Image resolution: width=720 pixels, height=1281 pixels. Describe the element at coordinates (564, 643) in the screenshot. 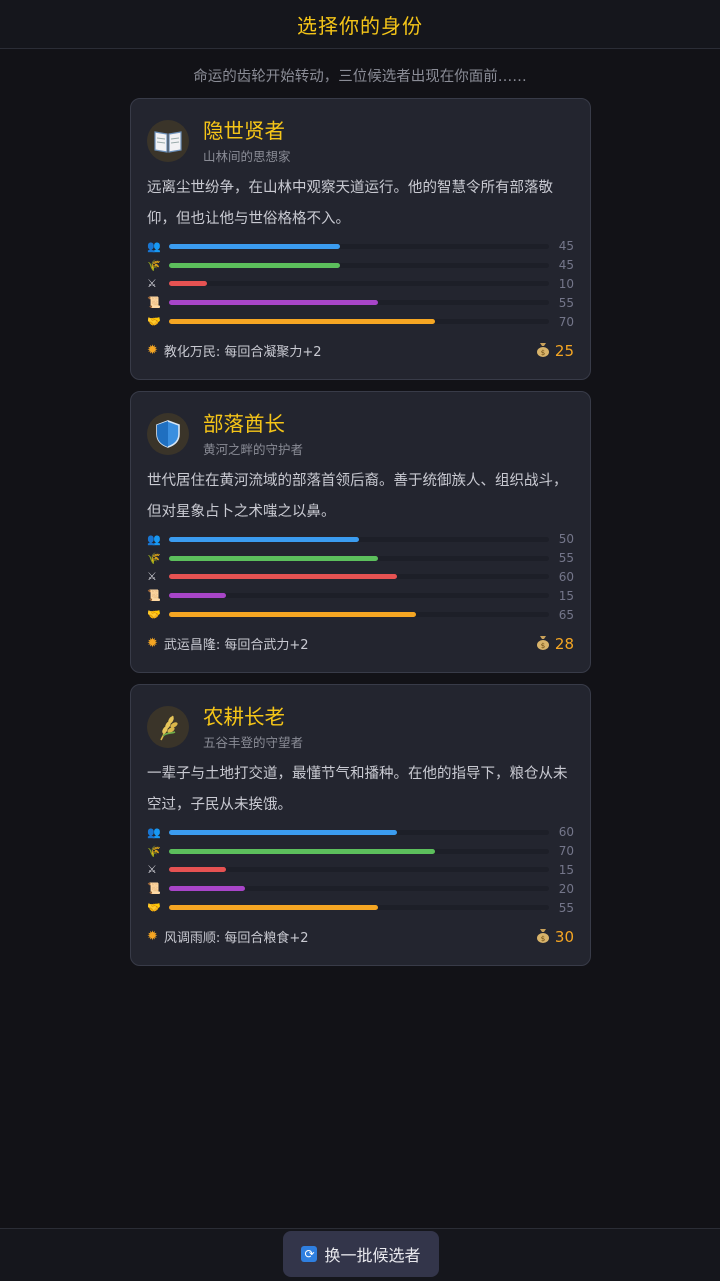

I see `cost-value: 28` at that location.